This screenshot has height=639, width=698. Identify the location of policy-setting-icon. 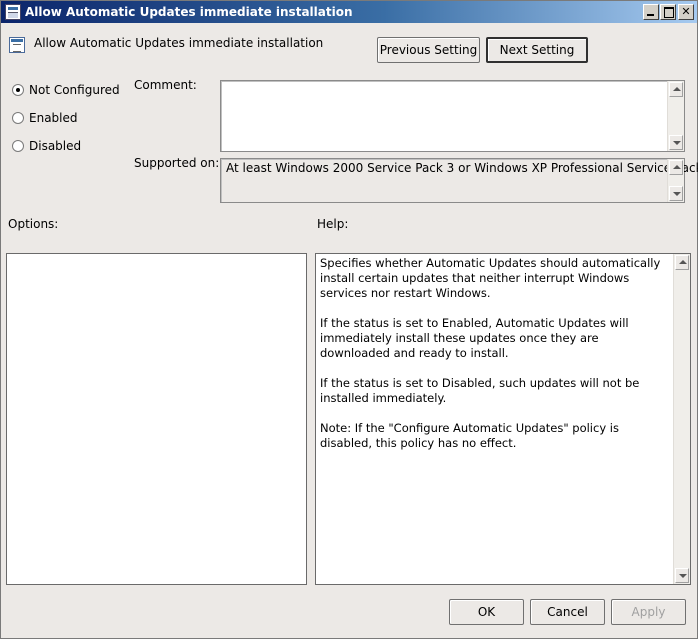
(17, 45).